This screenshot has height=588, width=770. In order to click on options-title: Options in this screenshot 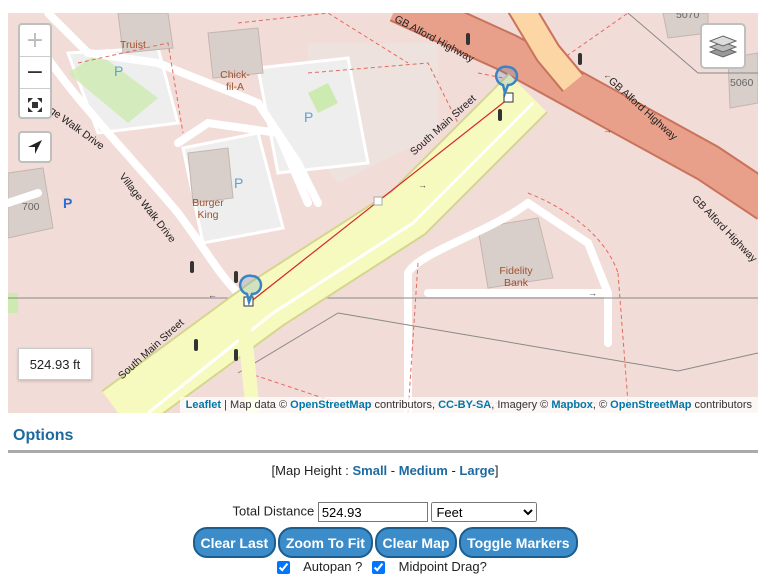, I will do `click(43, 435)`.